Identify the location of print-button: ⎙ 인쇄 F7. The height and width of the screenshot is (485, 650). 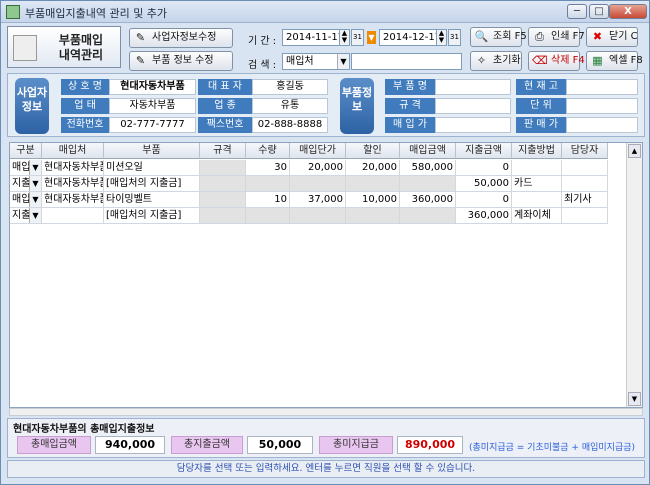
(556, 37).